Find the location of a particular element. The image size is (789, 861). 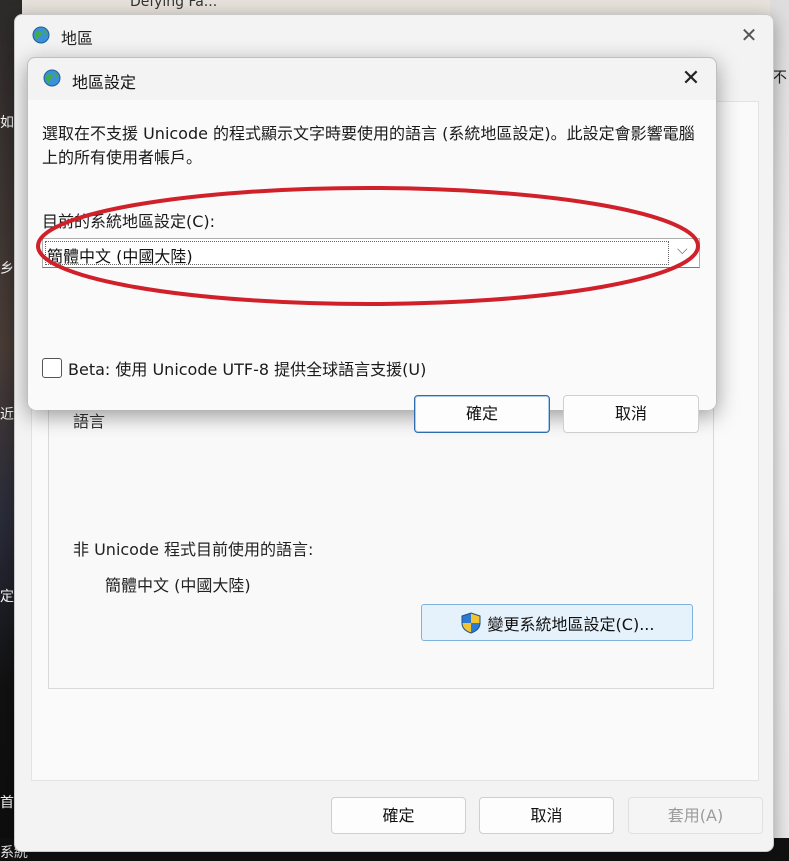

beta-utf8-label: Beta: 使用 Unicode UTF-8 提供全球語言支援(U) is located at coordinates (247, 369).